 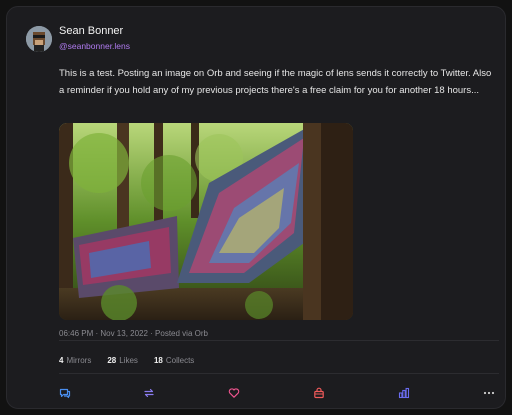 I want to click on mirror-icon, so click(x=149, y=393).